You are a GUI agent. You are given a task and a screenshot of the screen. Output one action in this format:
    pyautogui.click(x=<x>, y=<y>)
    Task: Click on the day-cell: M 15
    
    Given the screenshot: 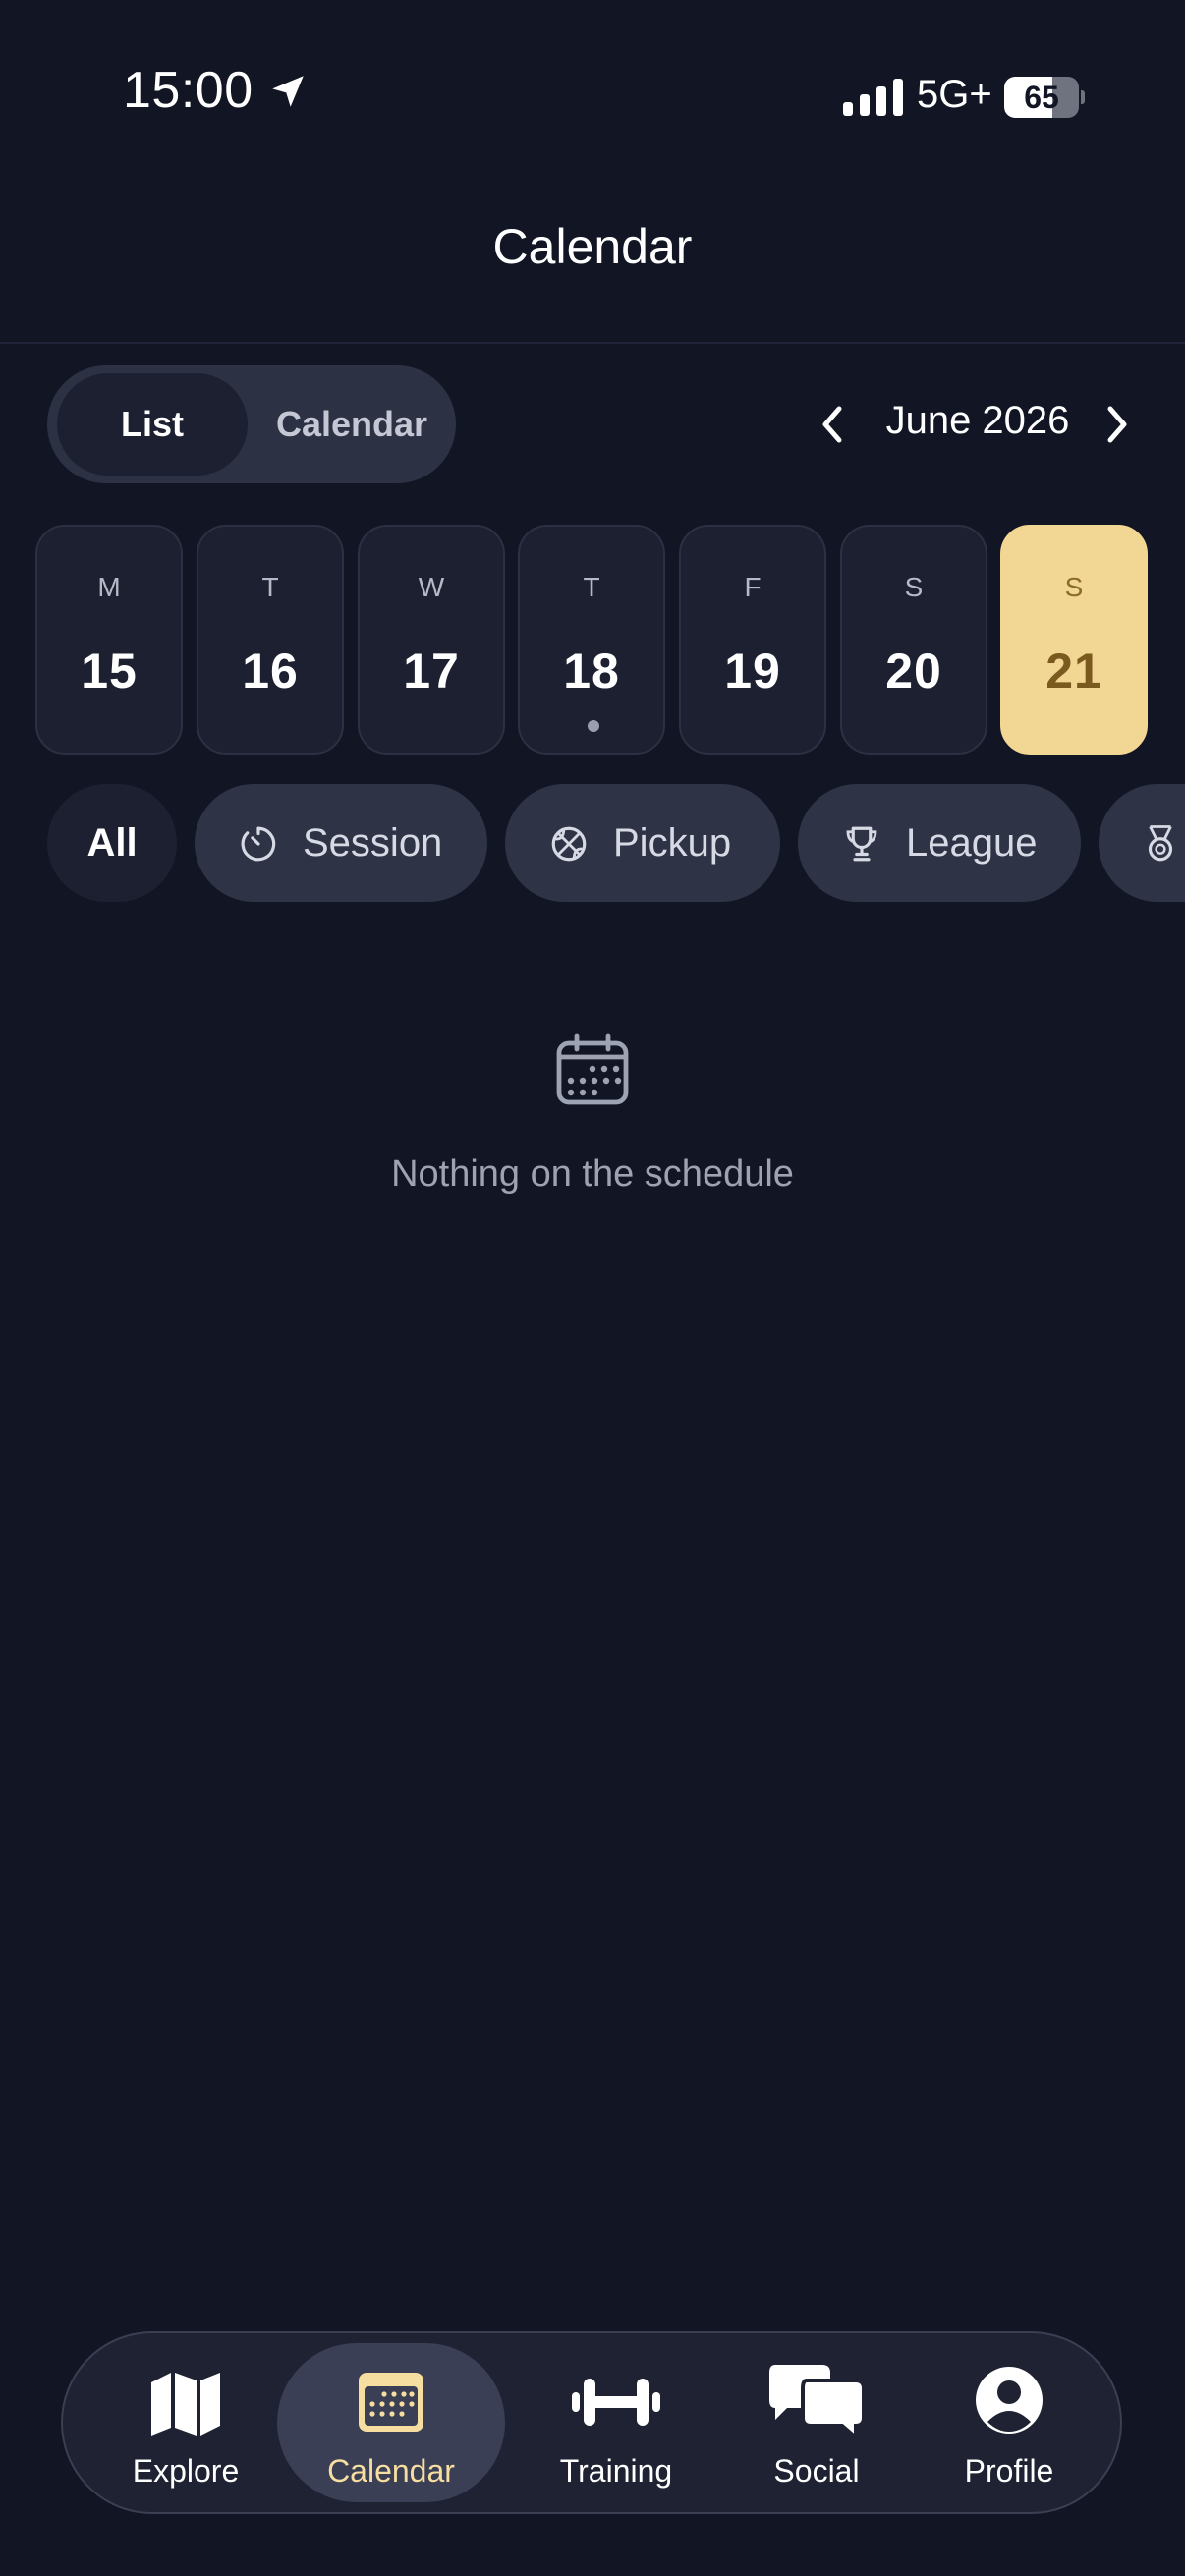 What is the action you would take?
    pyautogui.click(x=109, y=640)
    